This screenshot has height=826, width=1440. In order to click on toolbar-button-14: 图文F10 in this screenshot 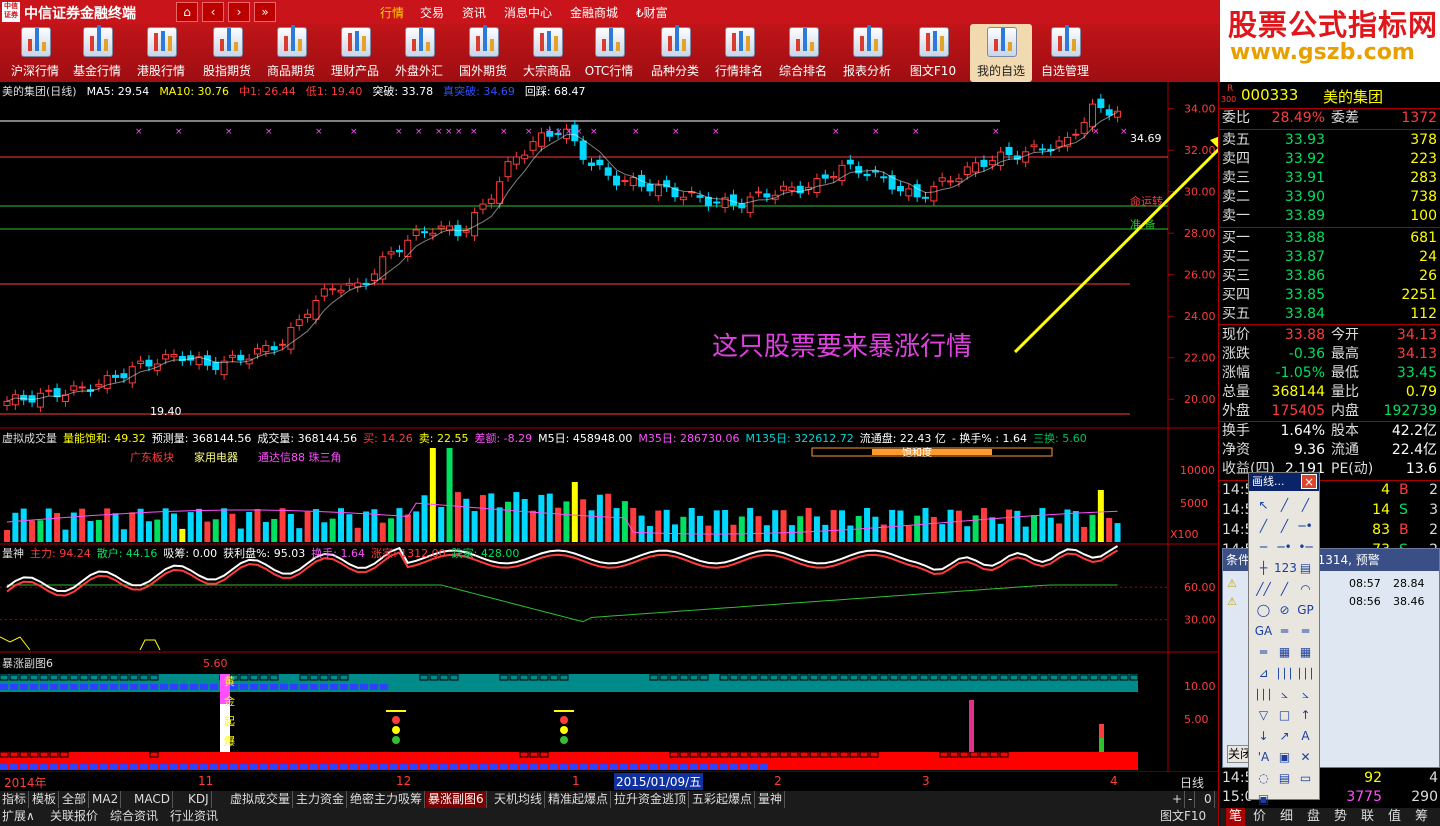, I will do `click(933, 53)`.